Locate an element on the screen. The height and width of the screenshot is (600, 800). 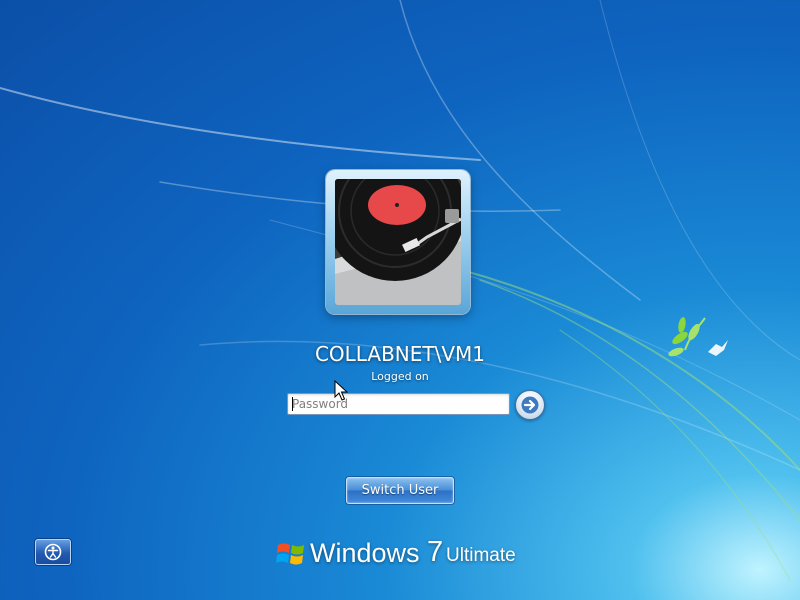
logon-status: Logged on is located at coordinates (400, 376).